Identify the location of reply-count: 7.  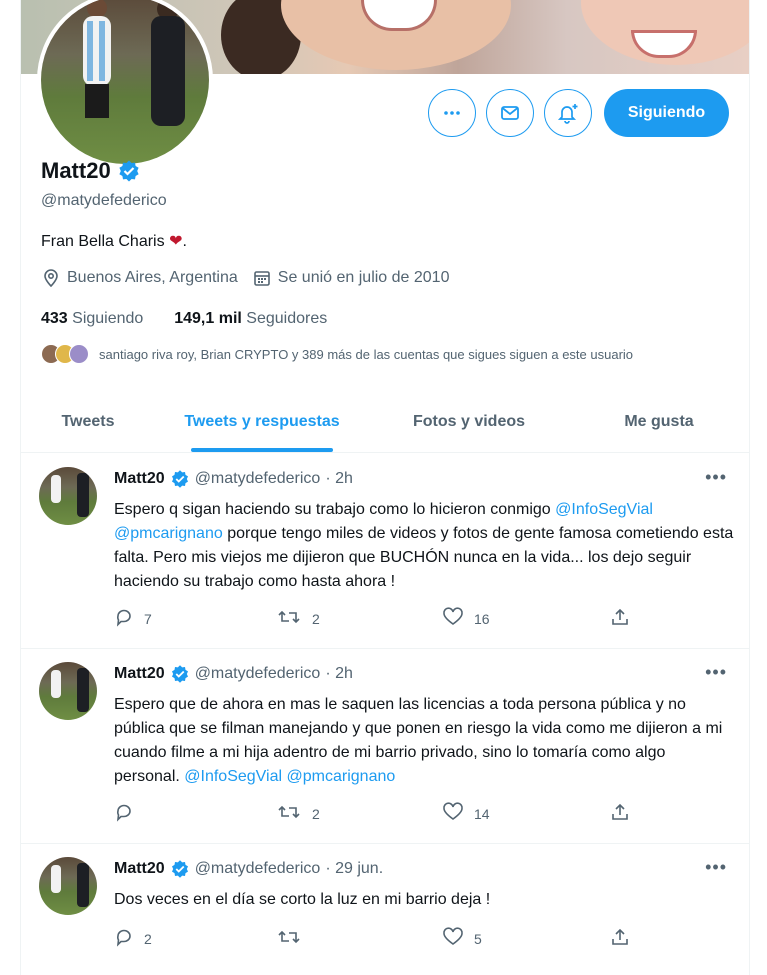
(148, 618).